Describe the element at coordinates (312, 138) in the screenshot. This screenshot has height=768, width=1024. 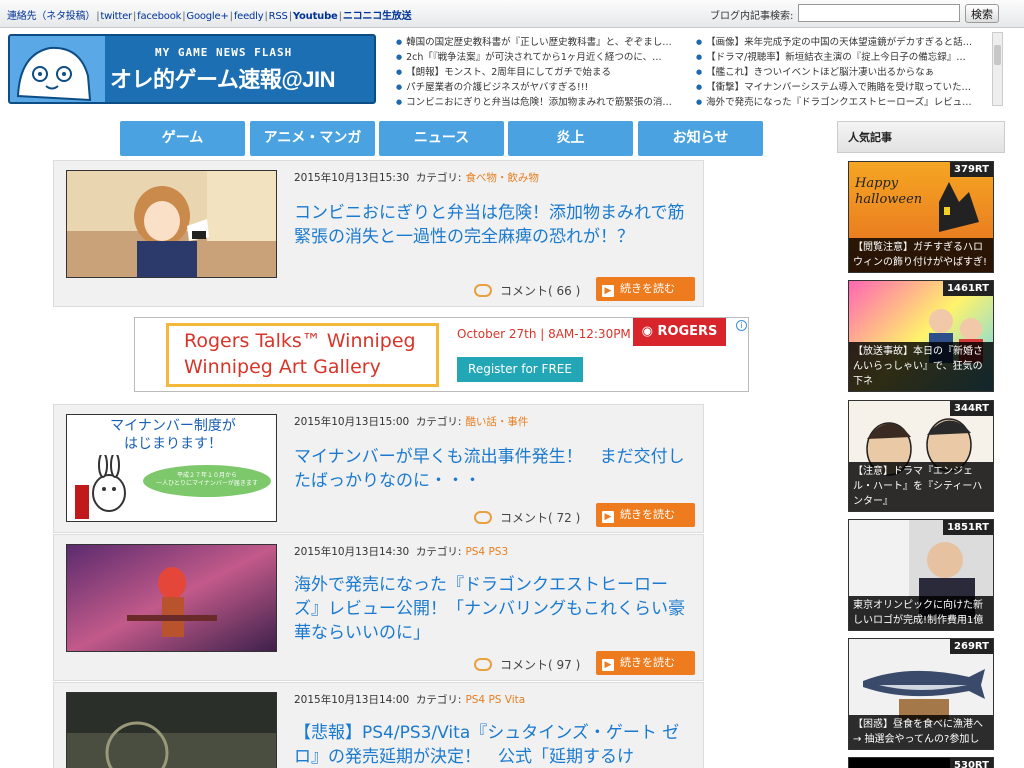
I see `nav-tab-anime-manga: アニメ・マンガ` at that location.